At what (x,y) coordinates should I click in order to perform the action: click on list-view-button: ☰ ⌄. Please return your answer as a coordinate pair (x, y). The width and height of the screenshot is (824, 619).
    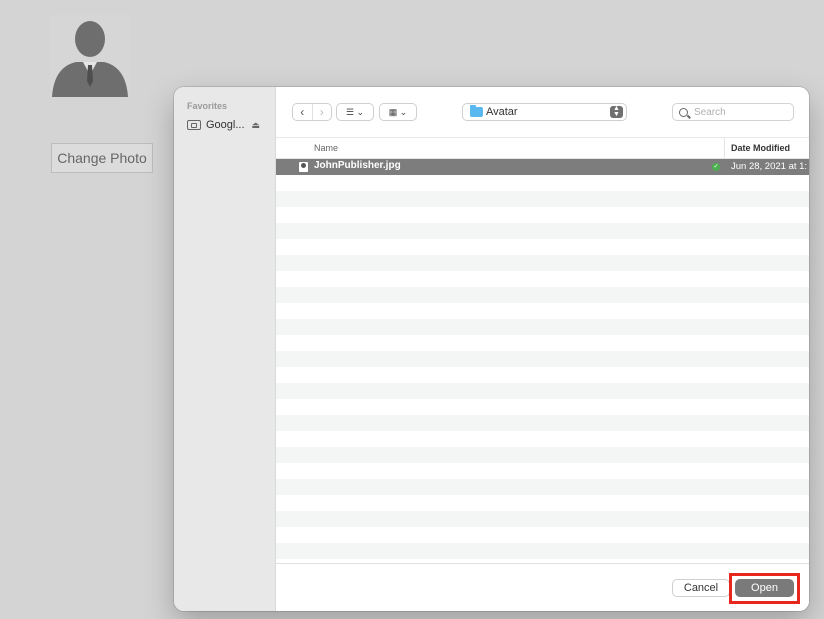
    Looking at the image, I should click on (355, 112).